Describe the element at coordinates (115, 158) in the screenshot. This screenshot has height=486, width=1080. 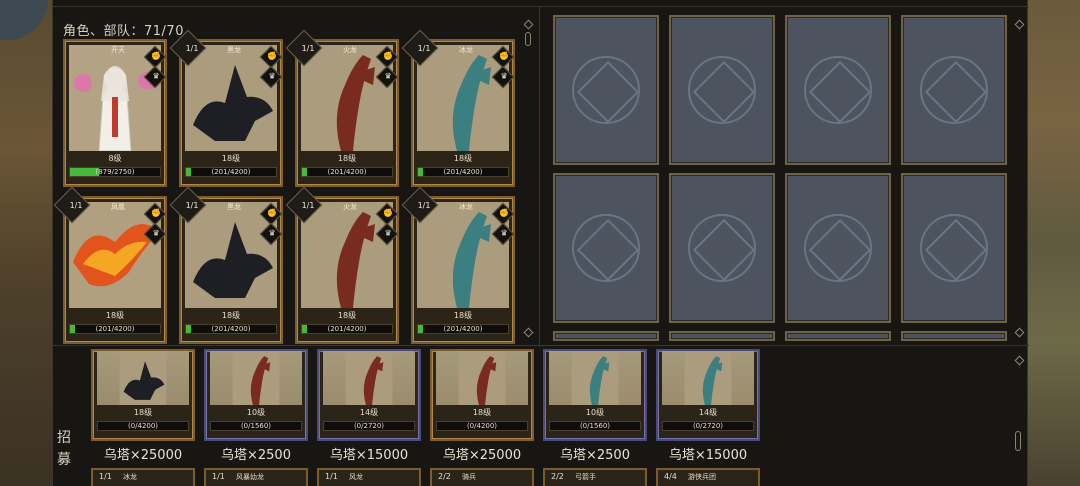
I see `character-level: 8级` at that location.